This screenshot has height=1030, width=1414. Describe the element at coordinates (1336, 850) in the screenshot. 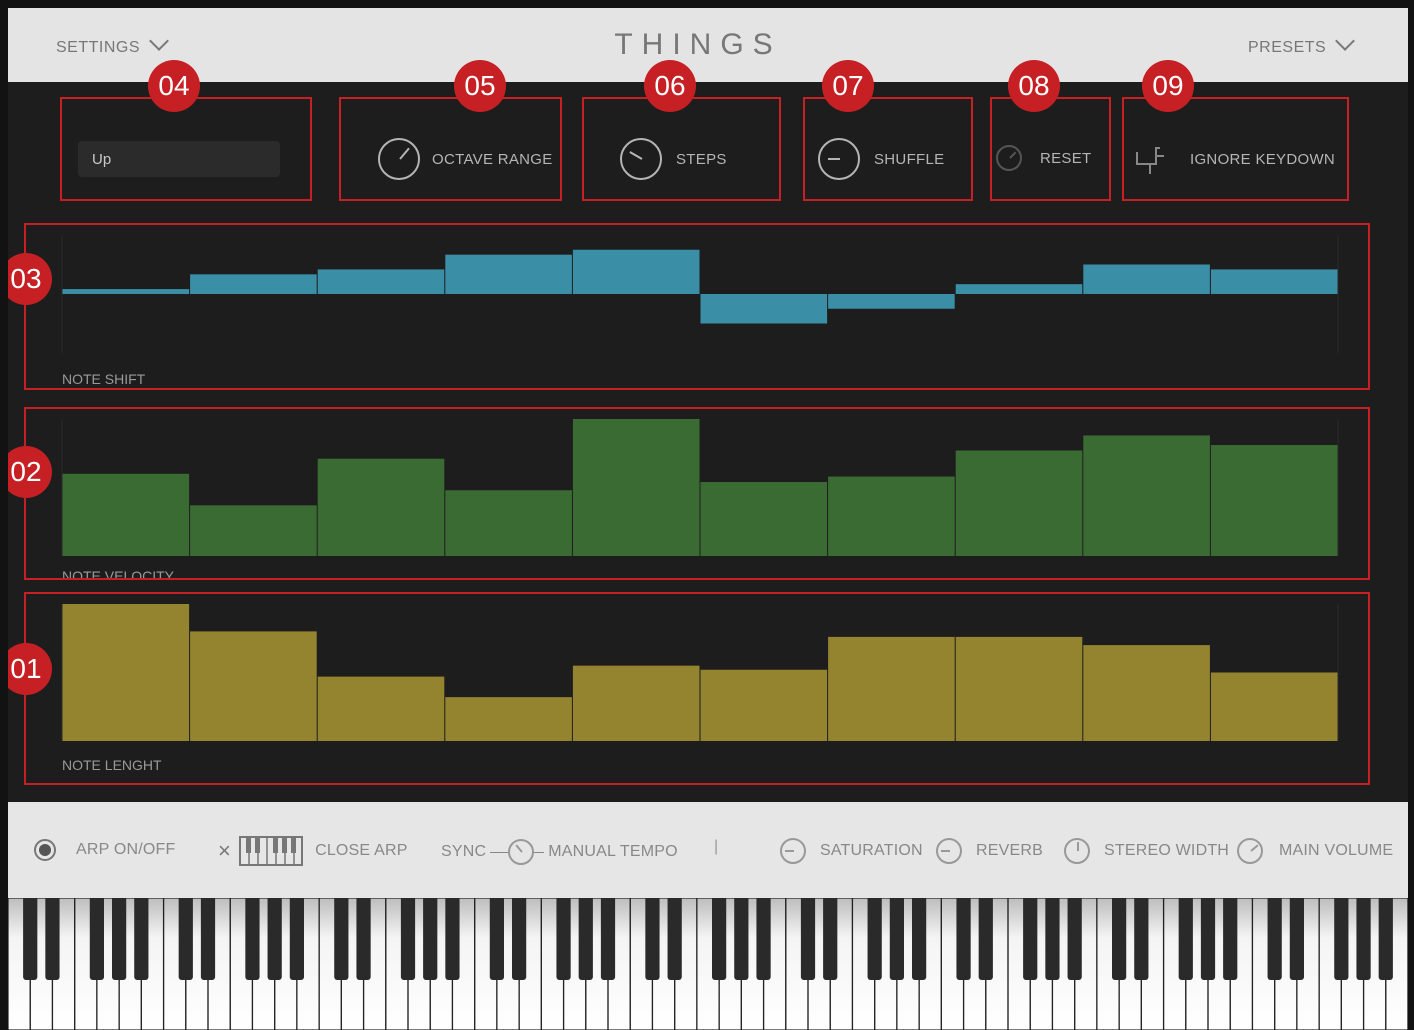

I see `main-volume-label: MAIN VOLUME` at that location.